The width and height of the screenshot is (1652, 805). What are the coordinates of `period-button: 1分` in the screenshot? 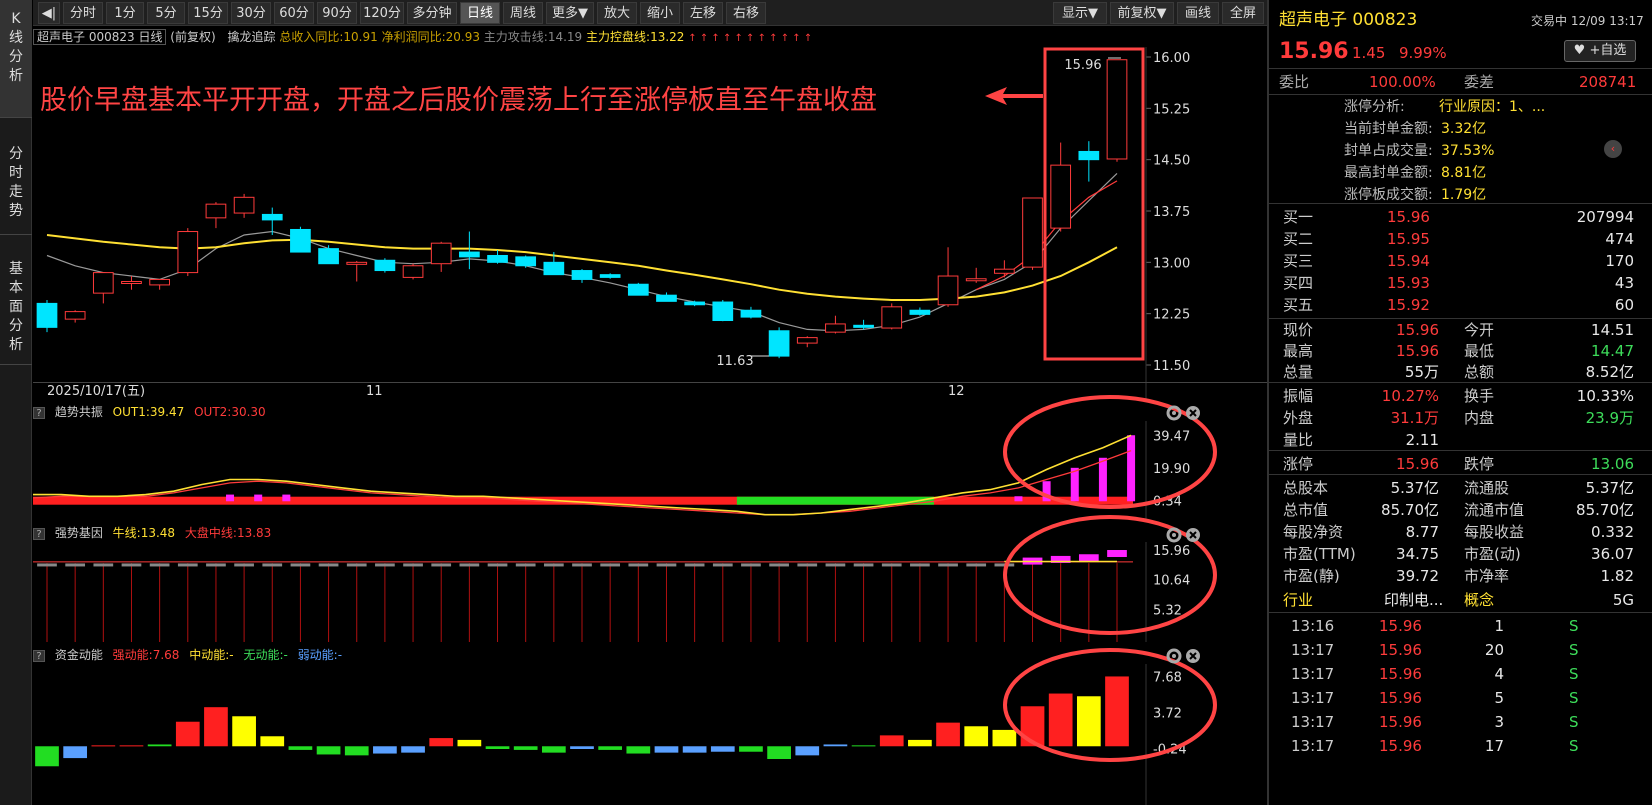 It's located at (125, 13).